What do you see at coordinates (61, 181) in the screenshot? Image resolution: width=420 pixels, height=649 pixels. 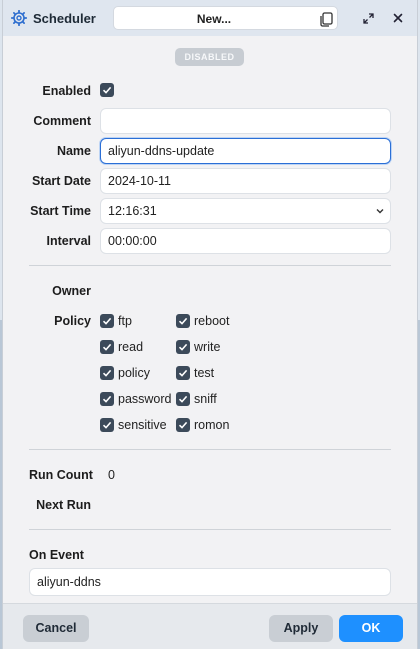 I see `start-date-label: Start Date` at bounding box center [61, 181].